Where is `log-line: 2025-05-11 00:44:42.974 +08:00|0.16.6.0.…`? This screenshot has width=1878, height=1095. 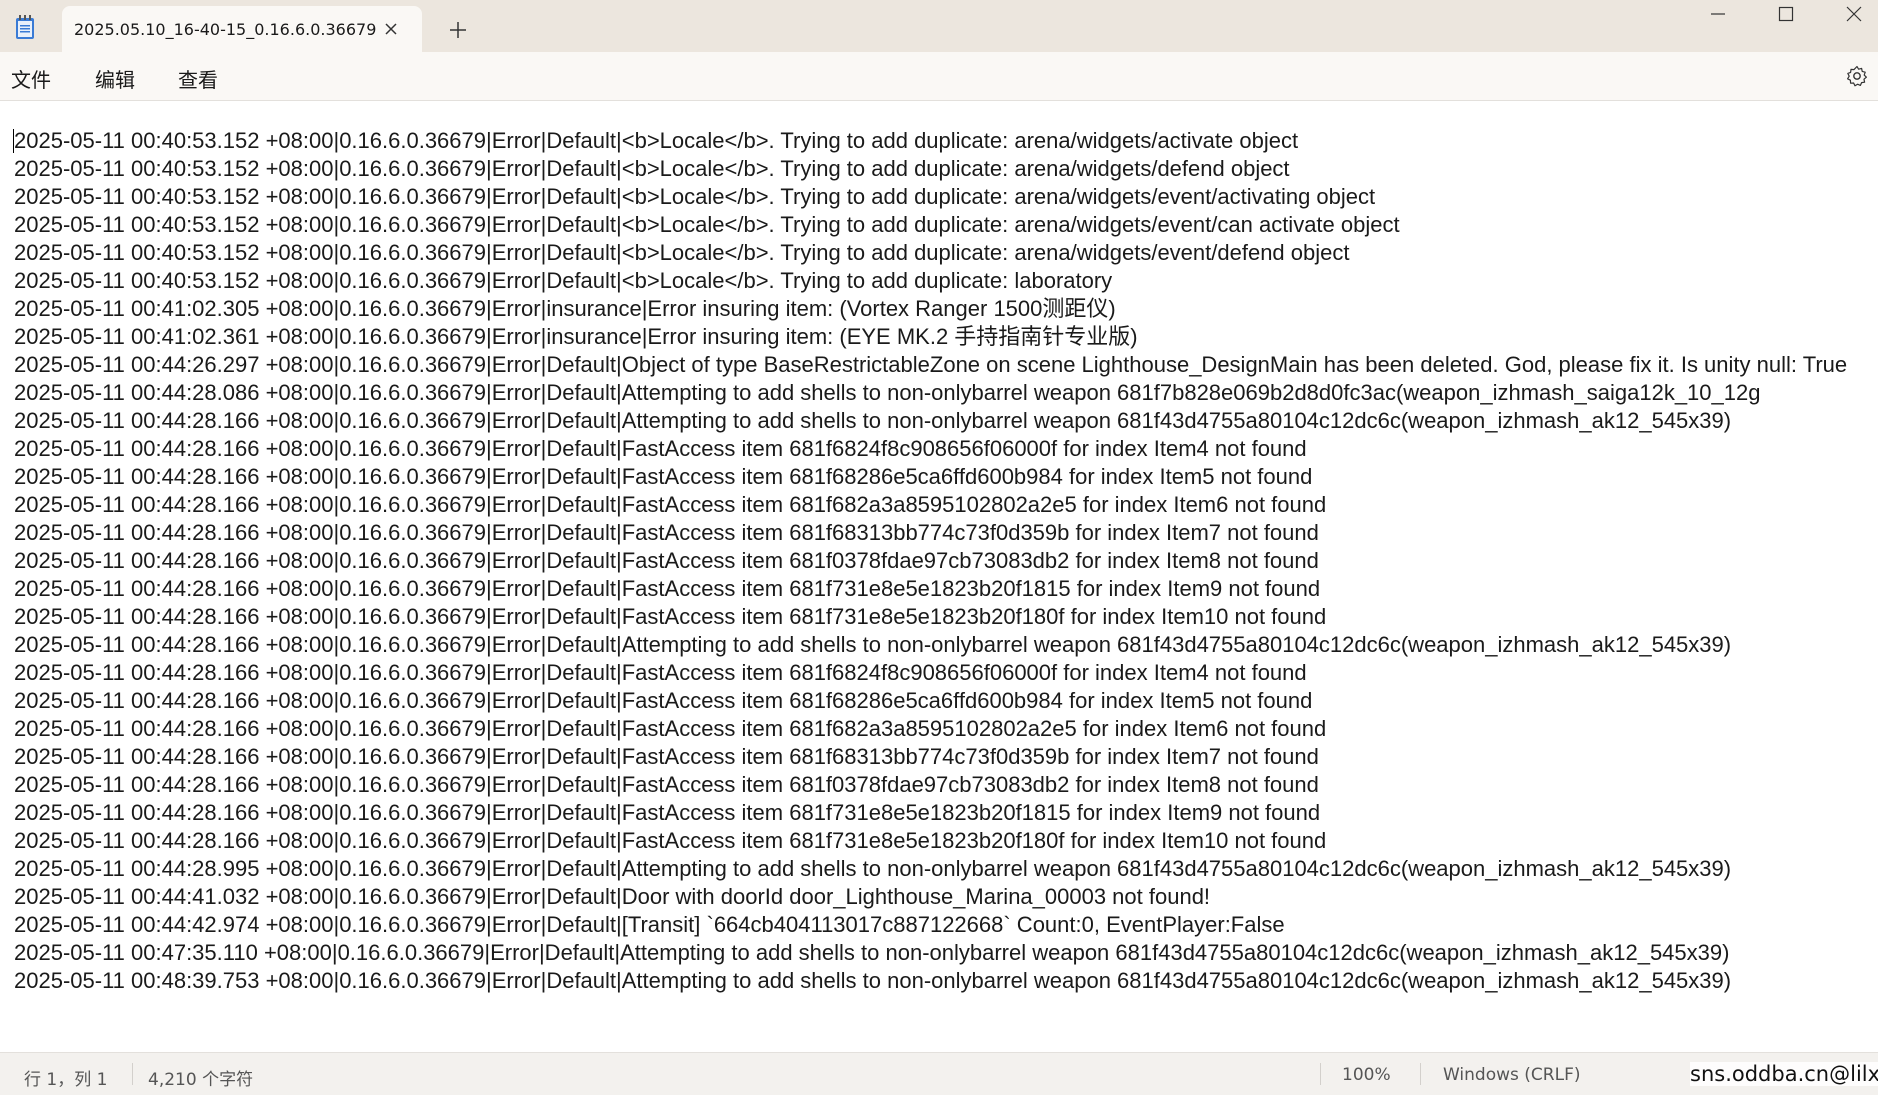
log-line: 2025-05-11 00:44:42.974 +08:00|0.16.6.0.… is located at coordinates (649, 924).